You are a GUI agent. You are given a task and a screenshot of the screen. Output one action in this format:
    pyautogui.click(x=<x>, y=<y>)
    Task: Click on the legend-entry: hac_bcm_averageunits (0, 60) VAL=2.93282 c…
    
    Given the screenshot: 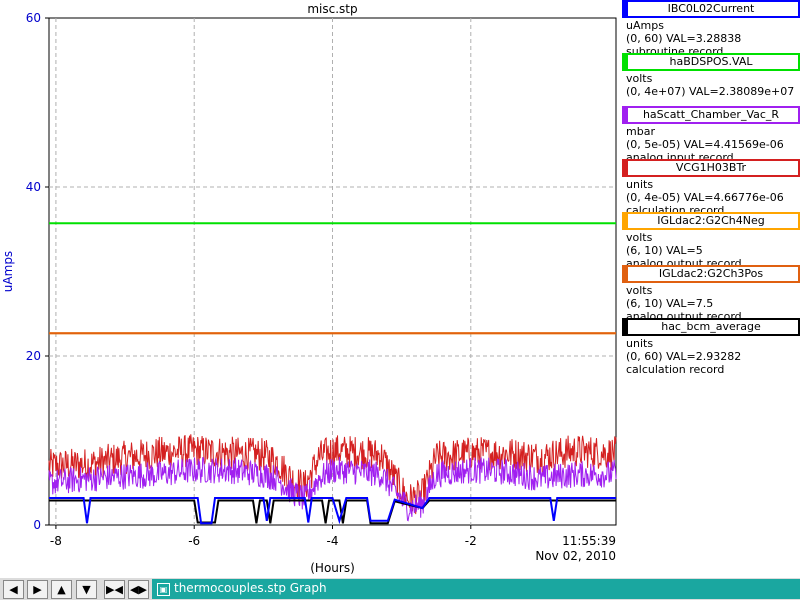 What is the action you would take?
    pyautogui.click(x=711, y=347)
    